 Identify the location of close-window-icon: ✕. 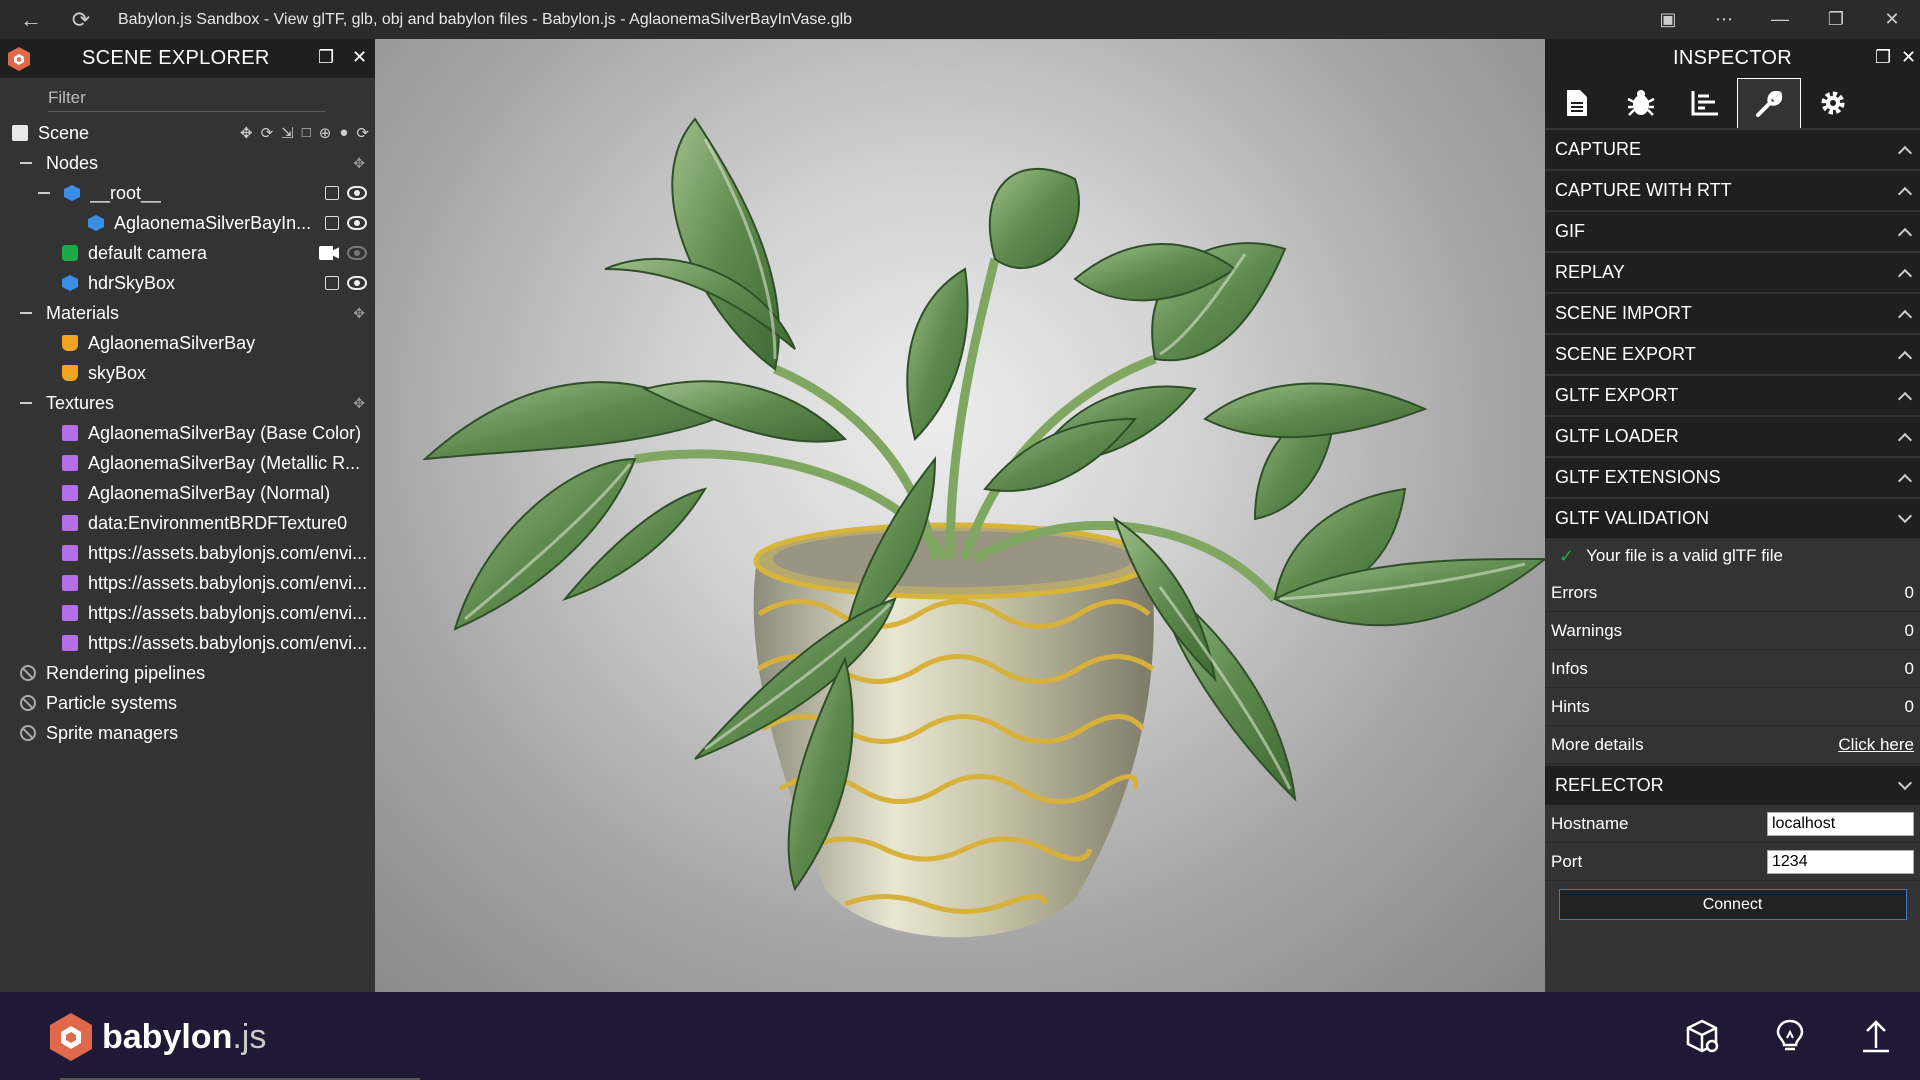
(1892, 19).